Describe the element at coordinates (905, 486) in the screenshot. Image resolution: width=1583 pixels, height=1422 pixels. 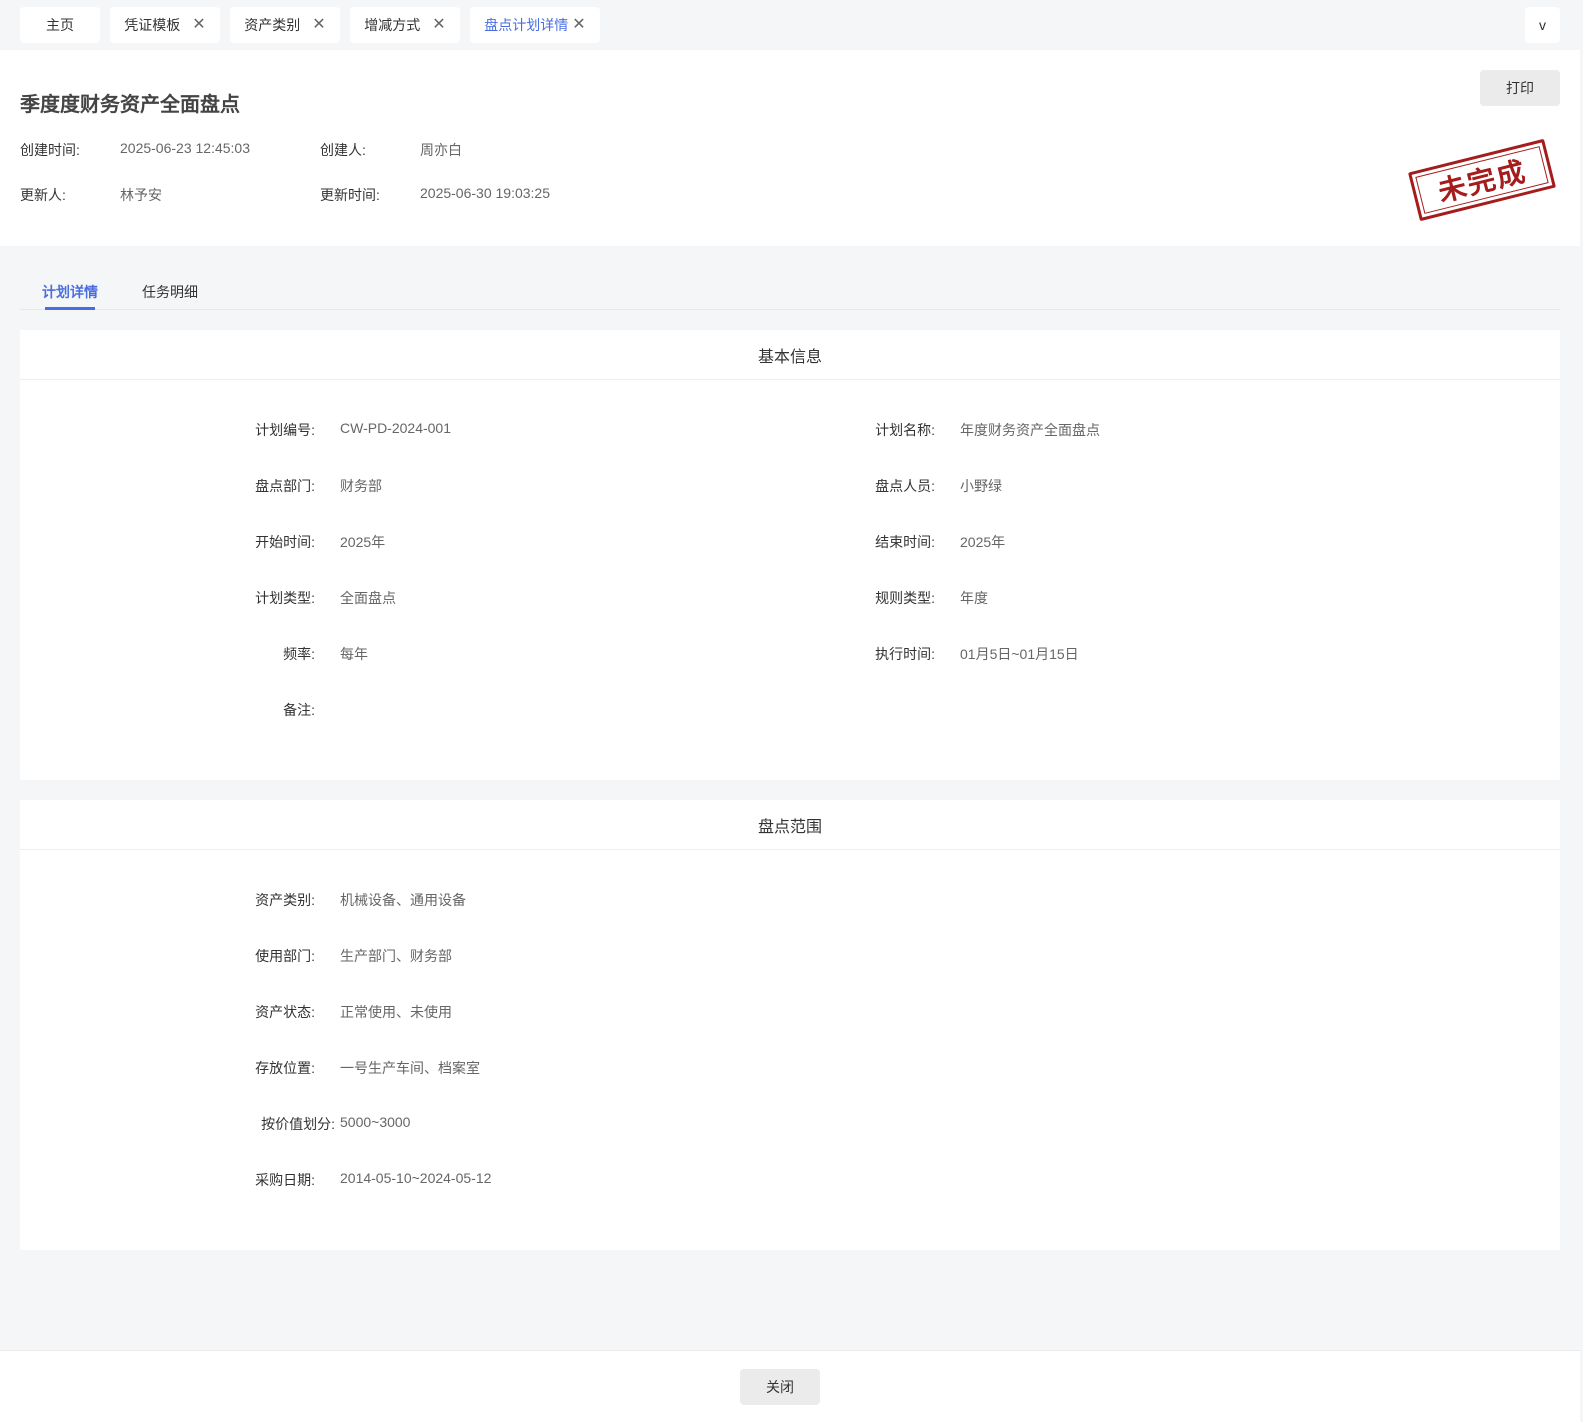
I see `staff-label: 盘点人员:` at that location.